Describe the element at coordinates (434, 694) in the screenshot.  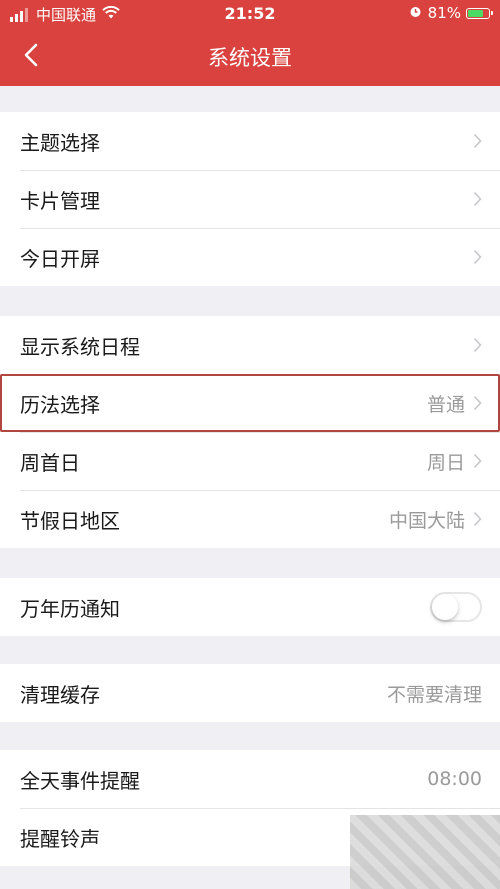
I see `row-value: 不需要清理` at that location.